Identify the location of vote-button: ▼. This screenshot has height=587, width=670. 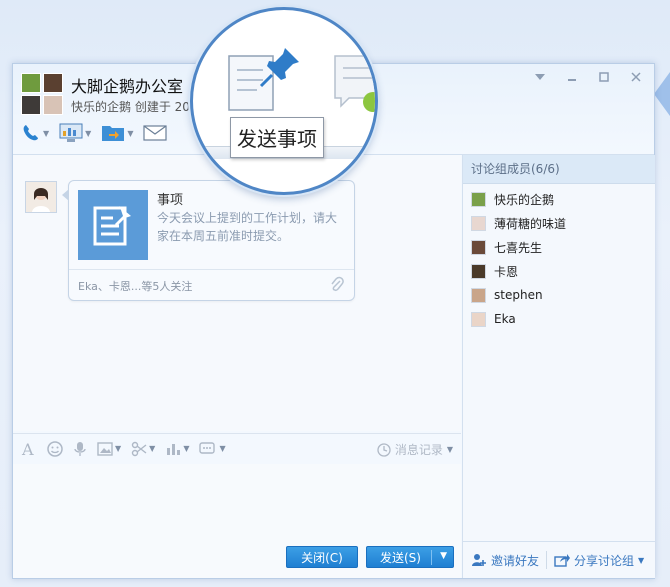
(177, 449).